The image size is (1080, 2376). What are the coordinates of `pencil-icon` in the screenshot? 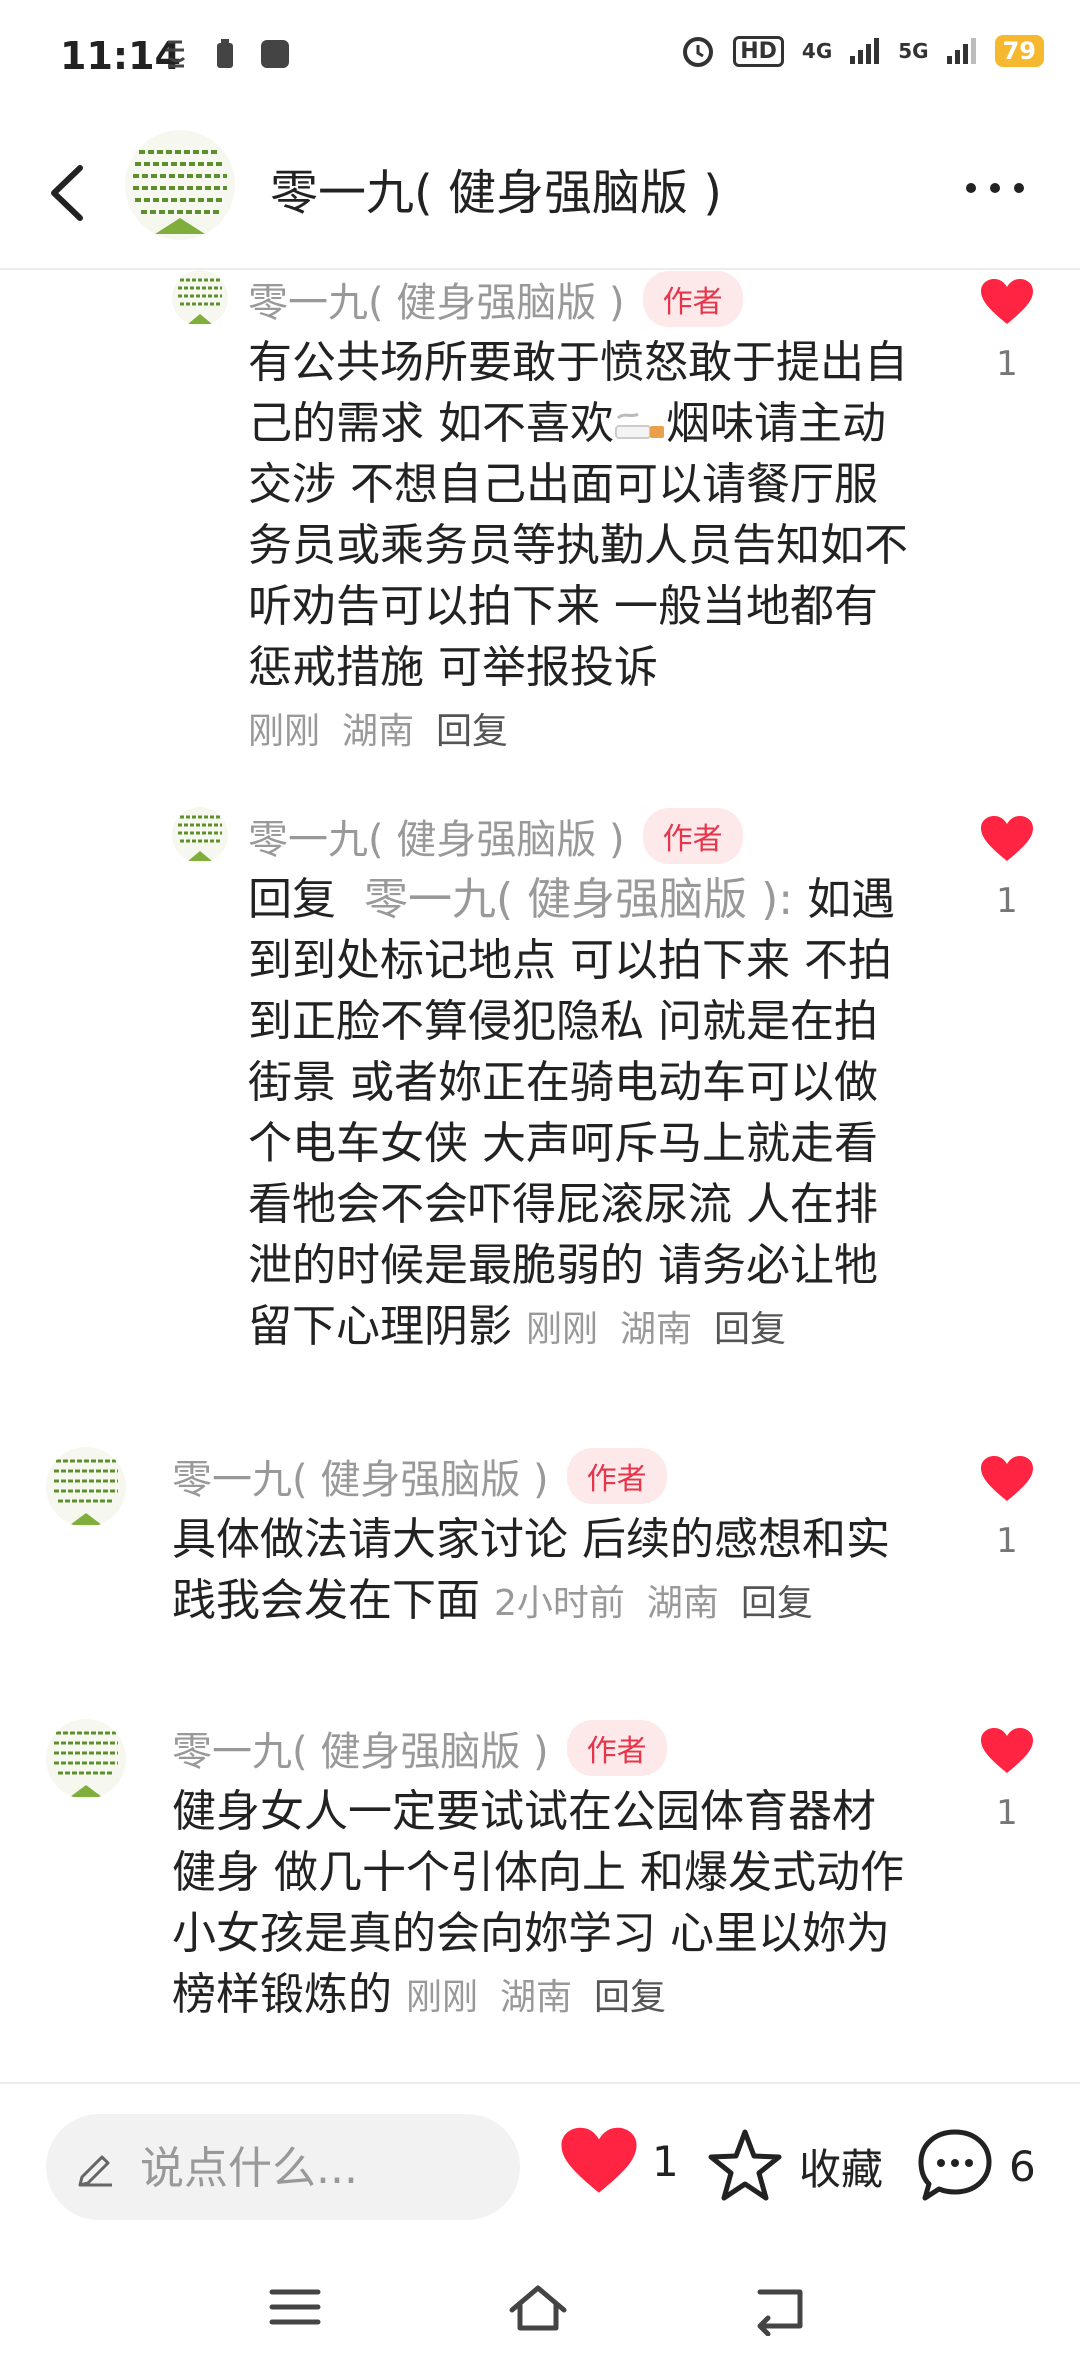 It's located at (95, 2171).